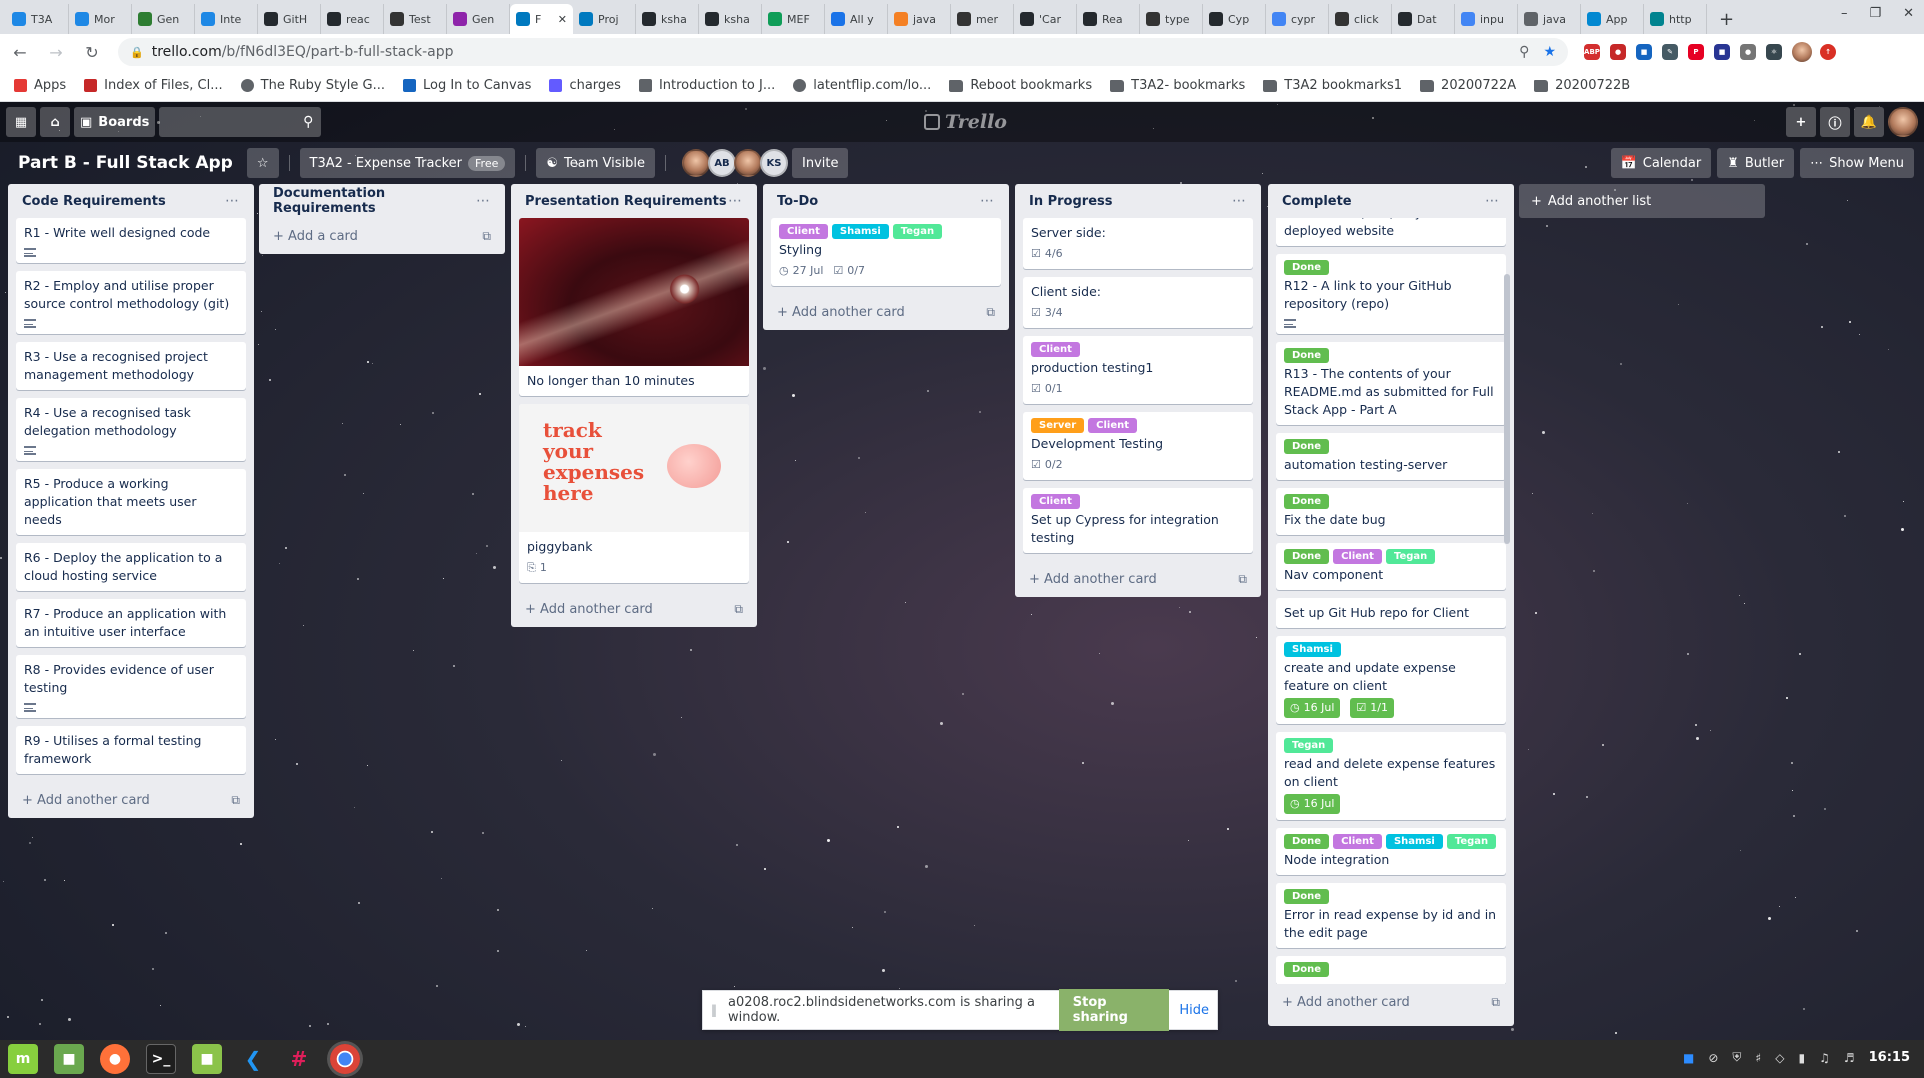  What do you see at coordinates (161, 1059) in the screenshot?
I see `terminal-icon: >_` at bounding box center [161, 1059].